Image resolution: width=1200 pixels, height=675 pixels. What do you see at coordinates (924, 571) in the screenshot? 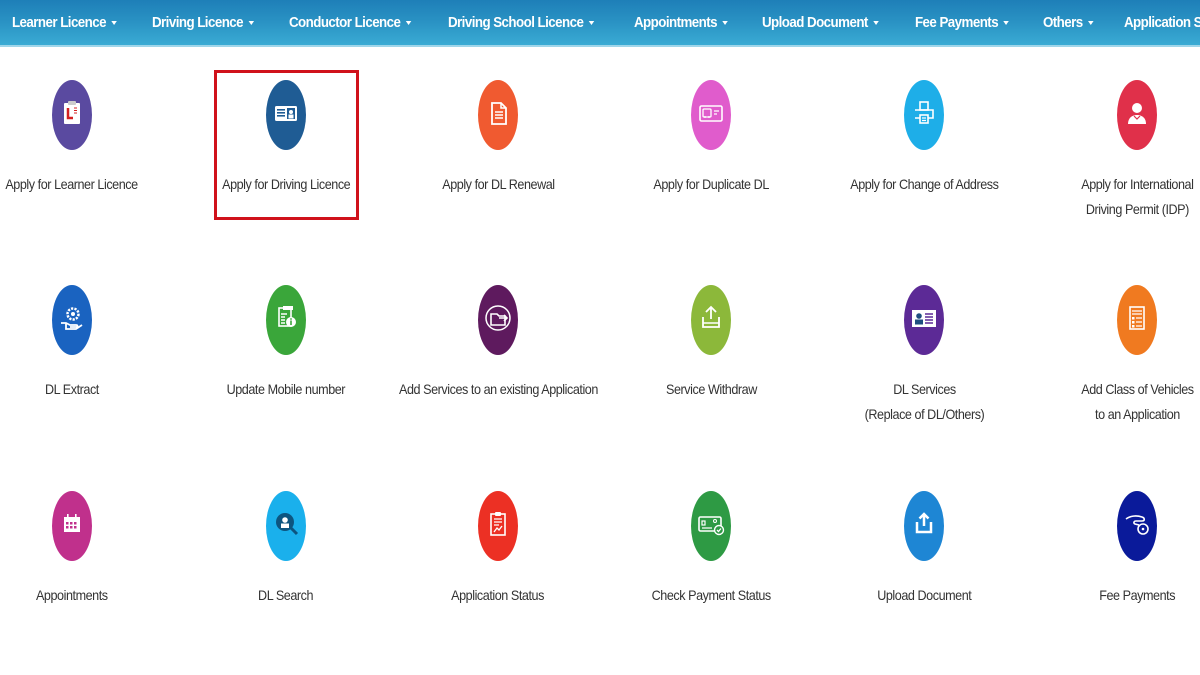
I see `service-tile: Upload Document` at bounding box center [924, 571].